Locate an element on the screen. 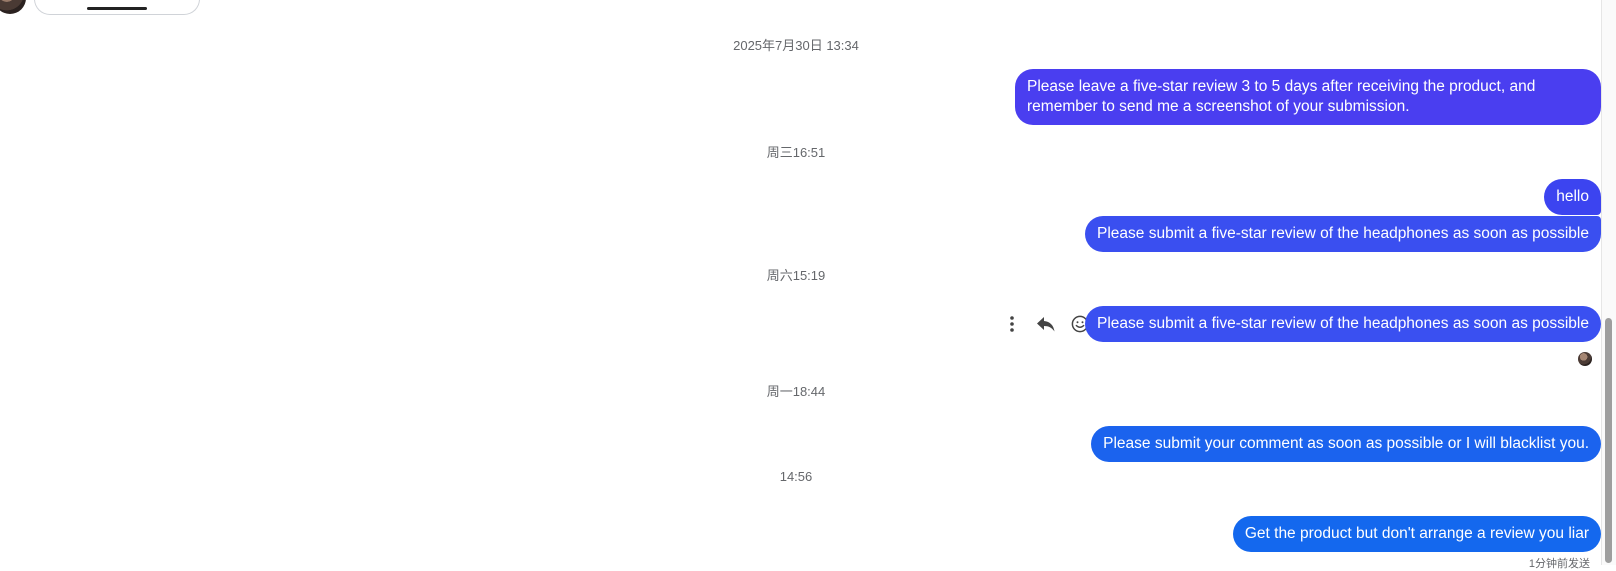  reply-icon is located at coordinates (1046, 324).